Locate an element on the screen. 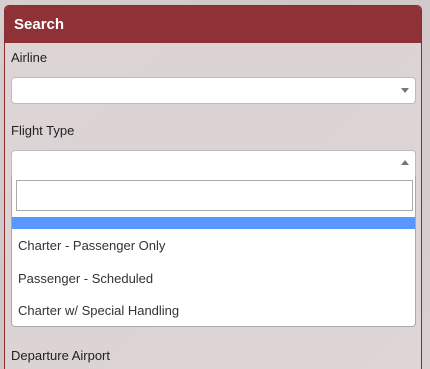 This screenshot has width=430, height=369. dropdown-search-input is located at coordinates (214, 195).